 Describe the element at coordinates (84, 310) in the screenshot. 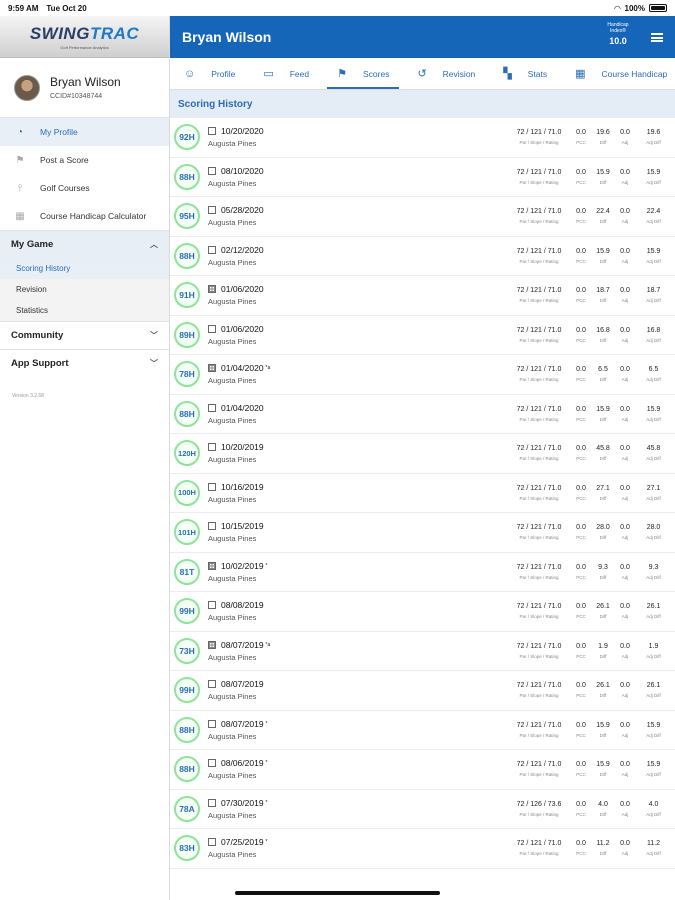

I see `sidebar-item-statistics: Statistics` at that location.